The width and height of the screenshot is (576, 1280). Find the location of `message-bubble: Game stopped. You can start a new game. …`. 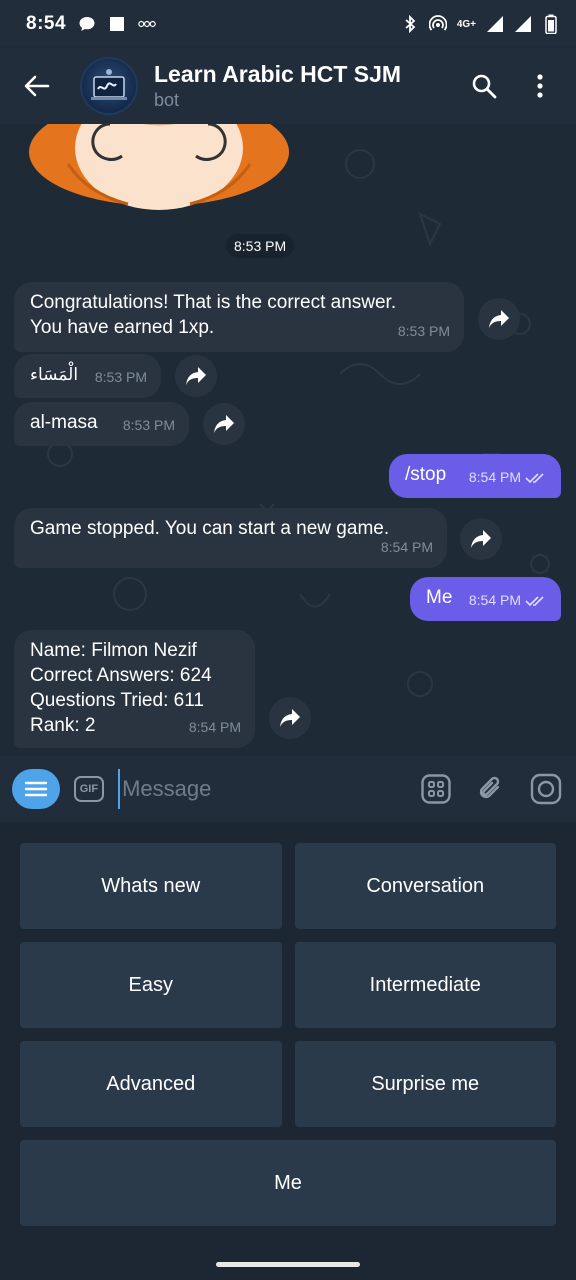

message-bubble: Game stopped. You can start a new game. … is located at coordinates (230, 538).